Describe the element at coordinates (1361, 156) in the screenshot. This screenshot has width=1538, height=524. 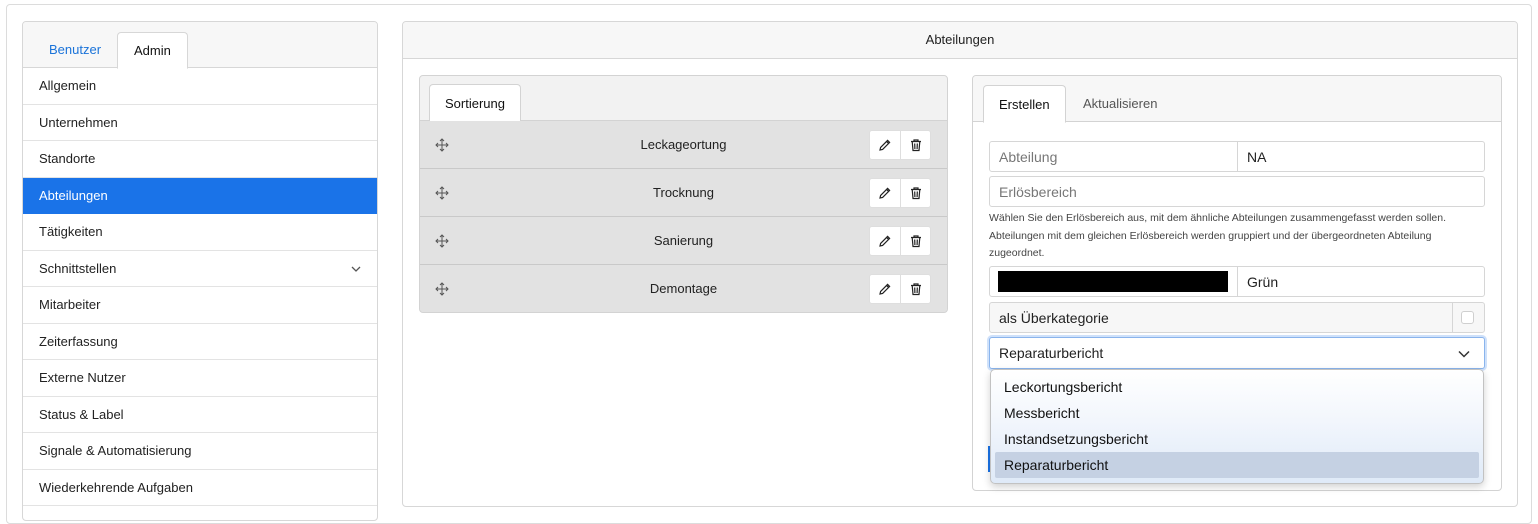
I see `abteilung-input: NA` at that location.